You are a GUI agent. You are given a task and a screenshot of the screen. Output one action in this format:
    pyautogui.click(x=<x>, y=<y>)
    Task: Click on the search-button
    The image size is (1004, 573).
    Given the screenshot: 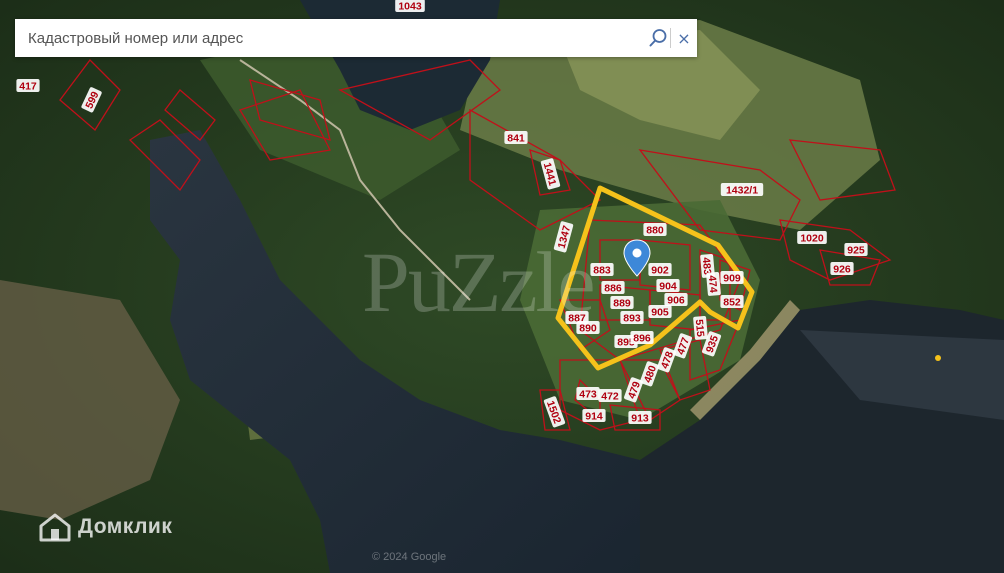 What is the action you would take?
    pyautogui.click(x=658, y=38)
    